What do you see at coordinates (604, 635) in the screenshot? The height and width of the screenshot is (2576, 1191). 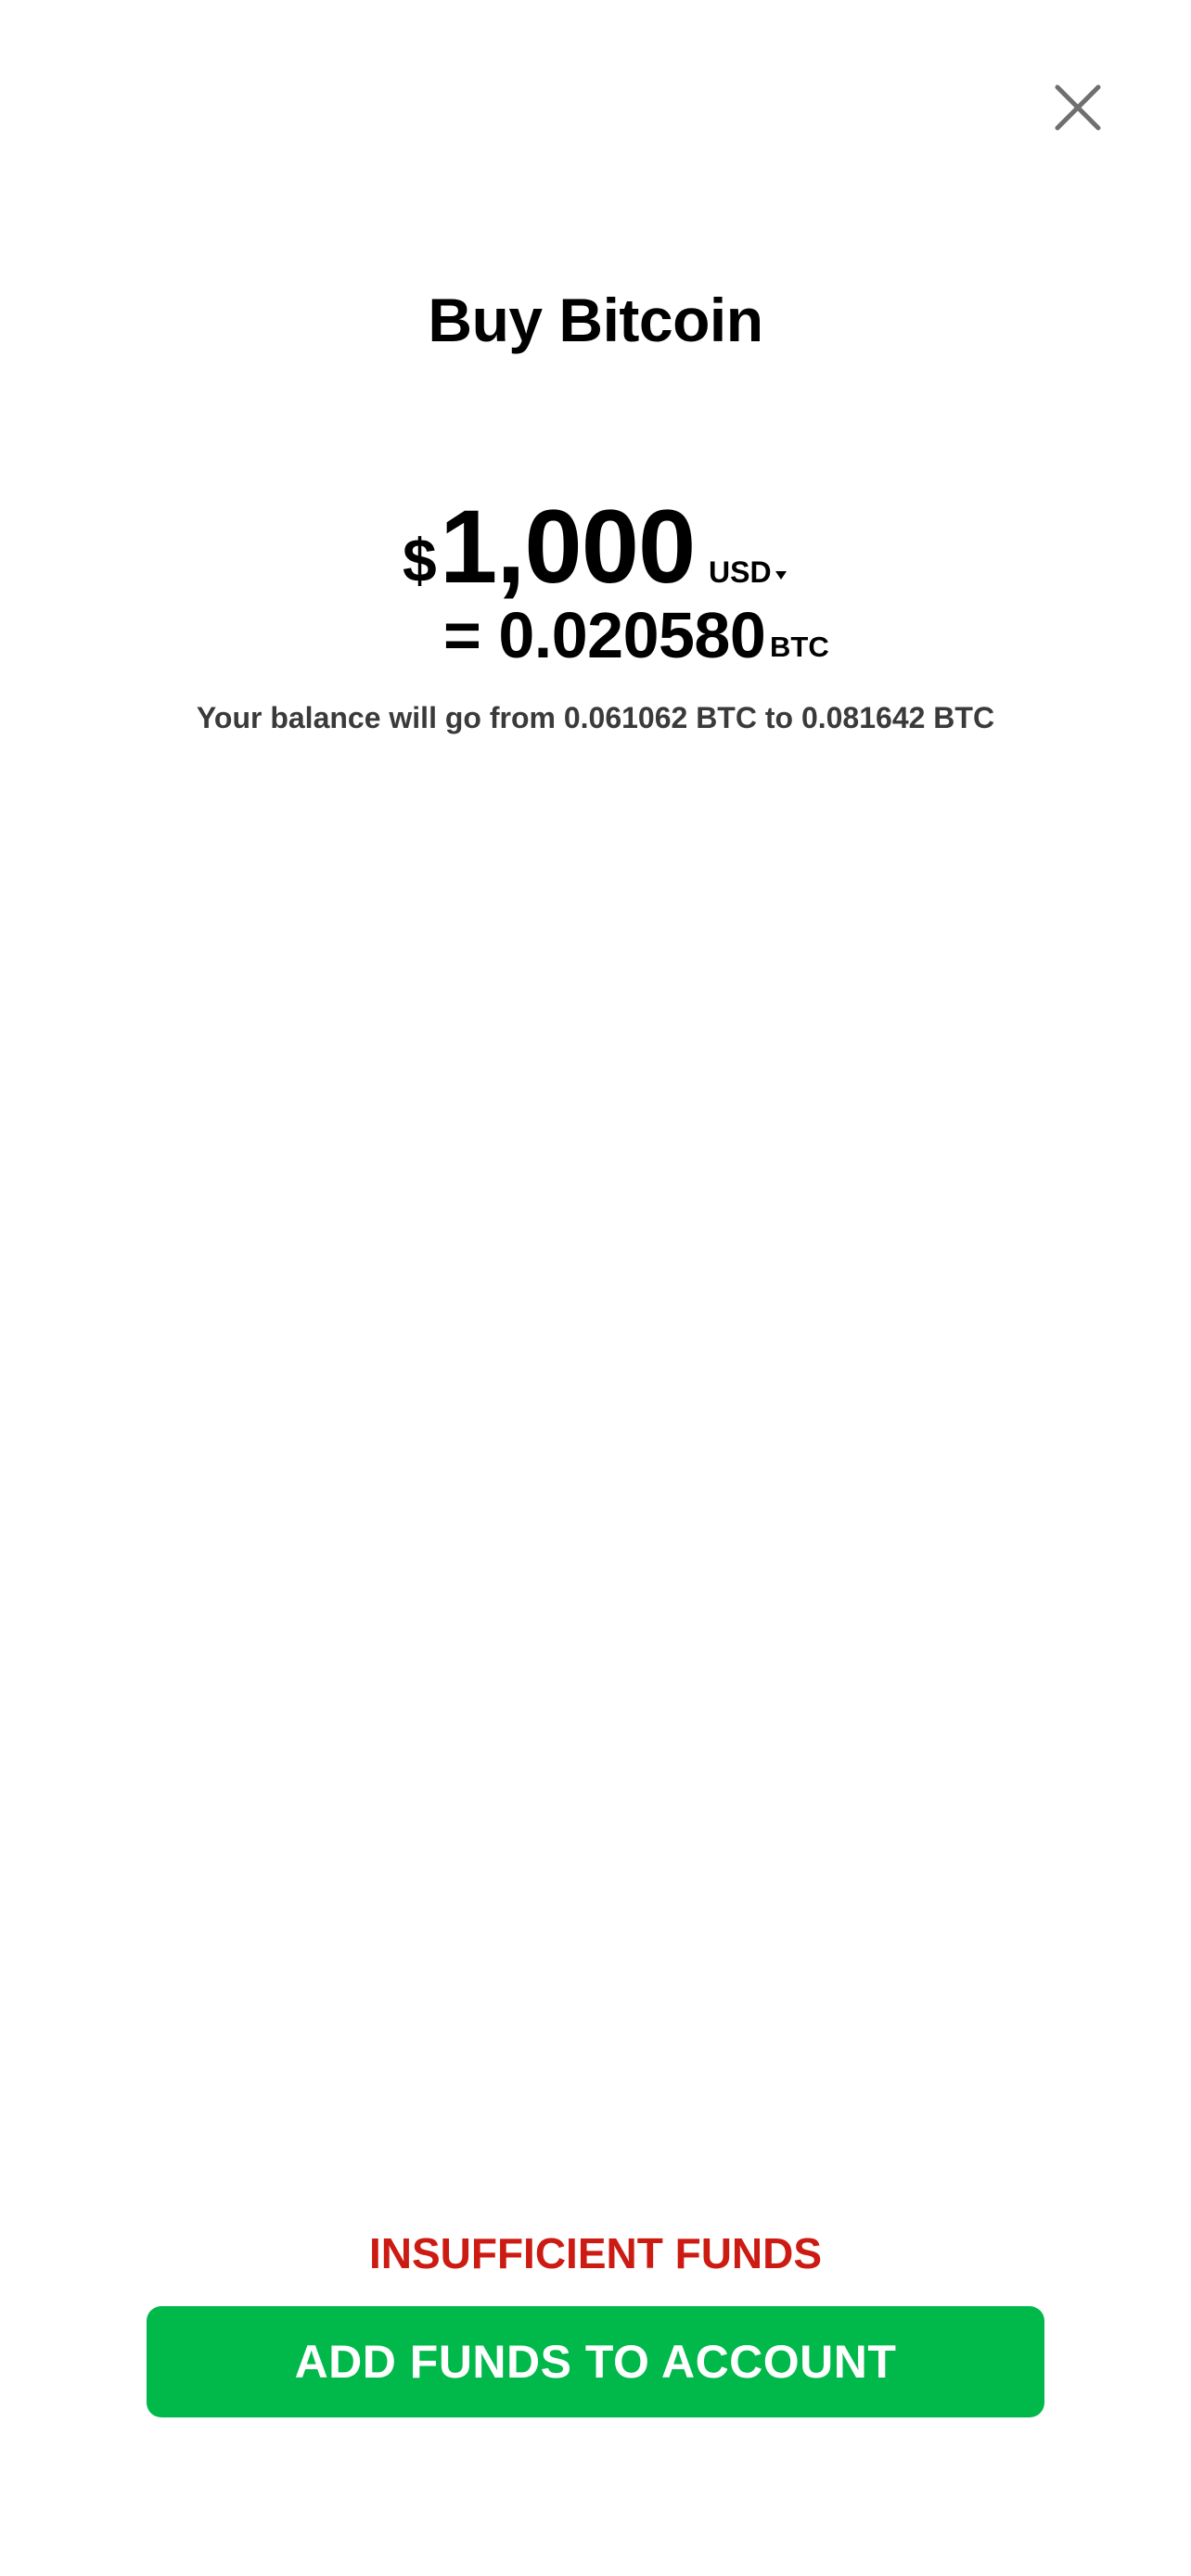 I see `btc-amount: = 0.020580` at bounding box center [604, 635].